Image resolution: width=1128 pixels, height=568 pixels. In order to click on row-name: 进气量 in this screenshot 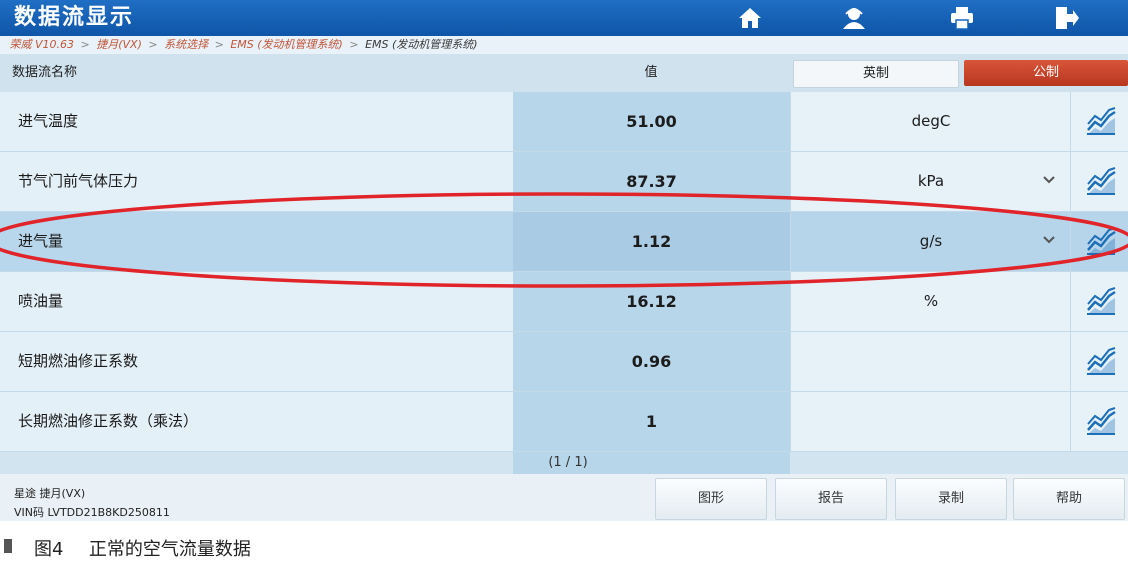, I will do `click(41, 241)`.